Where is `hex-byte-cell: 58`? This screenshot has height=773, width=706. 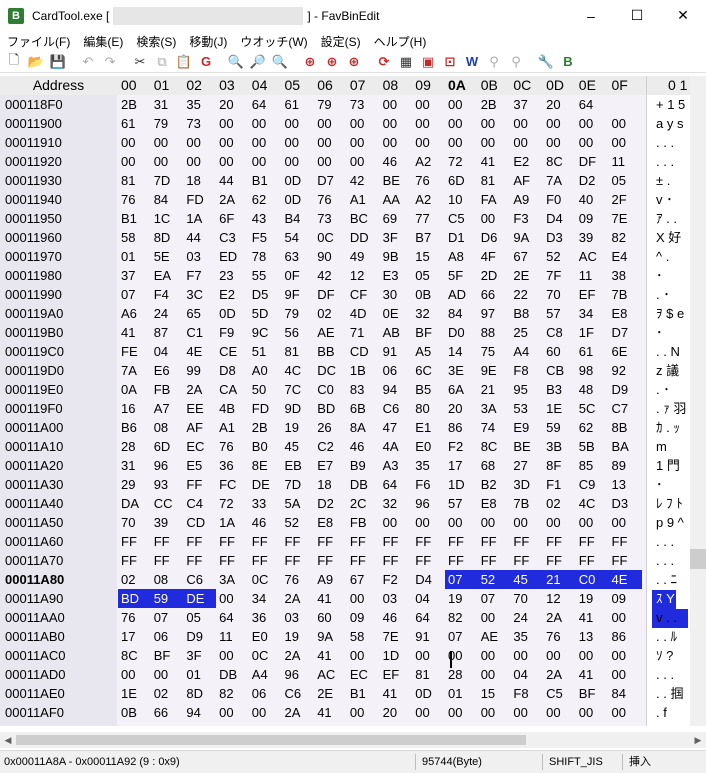 hex-byte-cell: 58 is located at coordinates (134, 237).